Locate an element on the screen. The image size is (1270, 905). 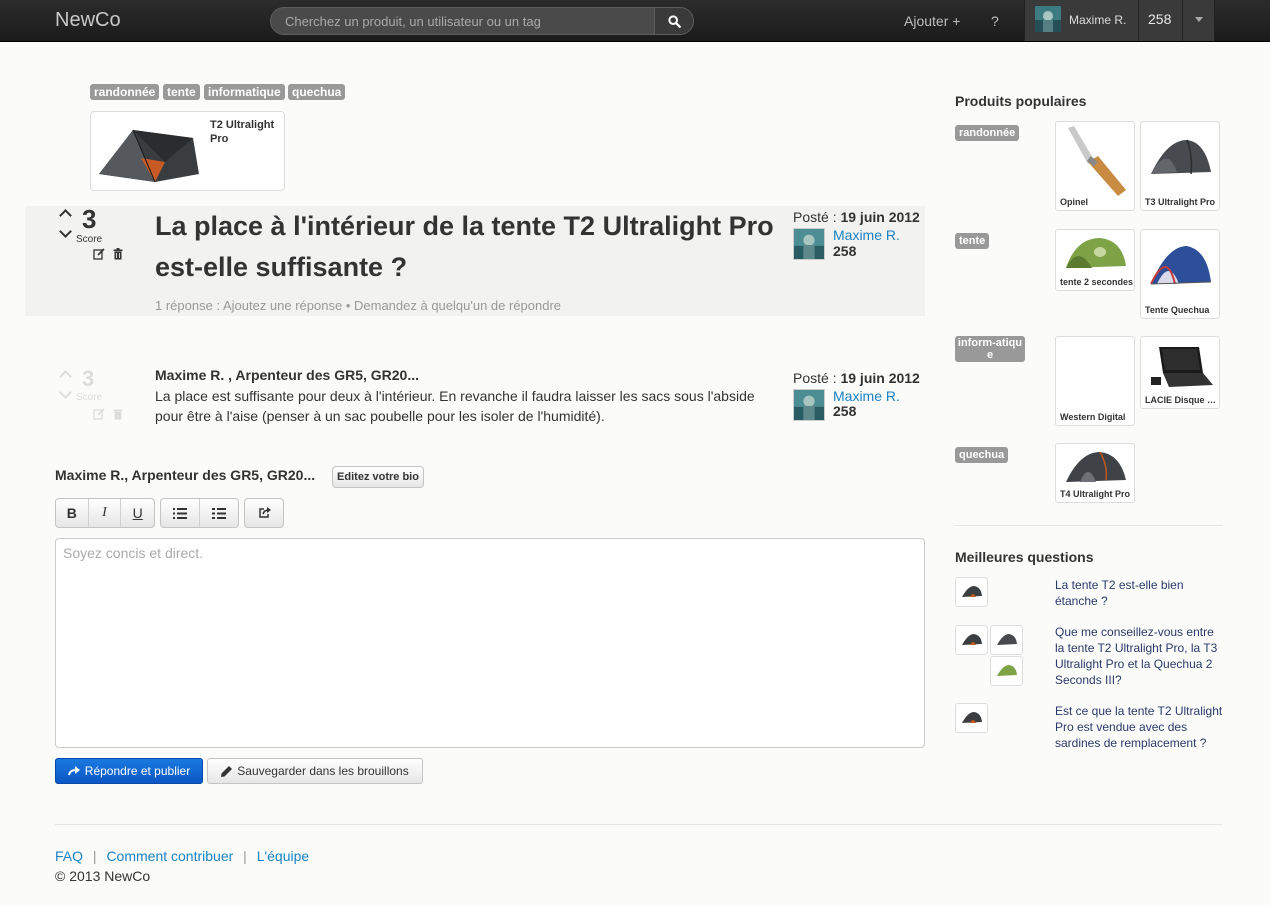
tag-tente: tente is located at coordinates (181, 92).